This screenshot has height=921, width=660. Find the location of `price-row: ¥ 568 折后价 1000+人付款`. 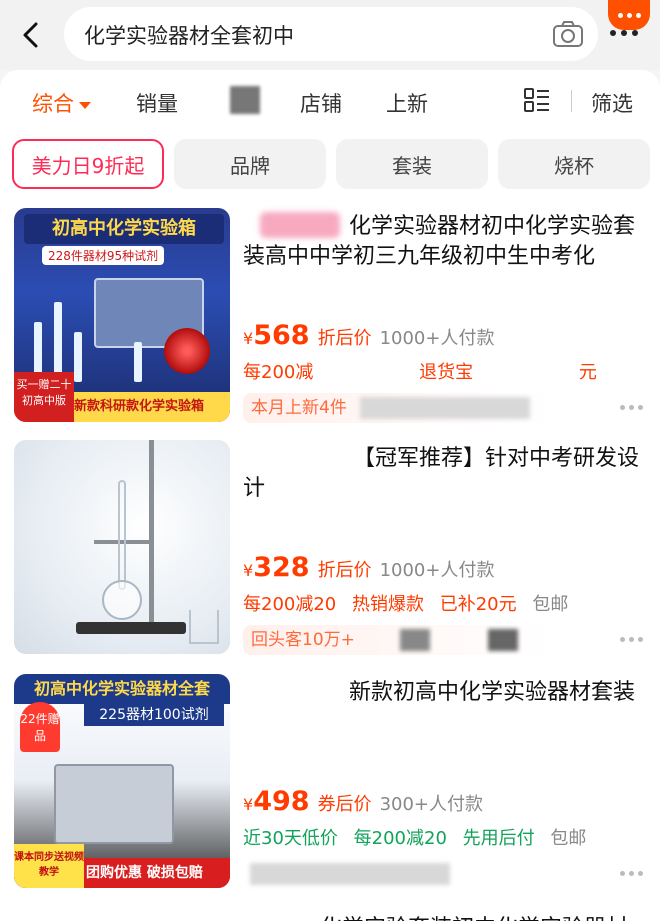

price-row: ¥ 568 折后价 1000+人付款 is located at coordinates (369, 335).